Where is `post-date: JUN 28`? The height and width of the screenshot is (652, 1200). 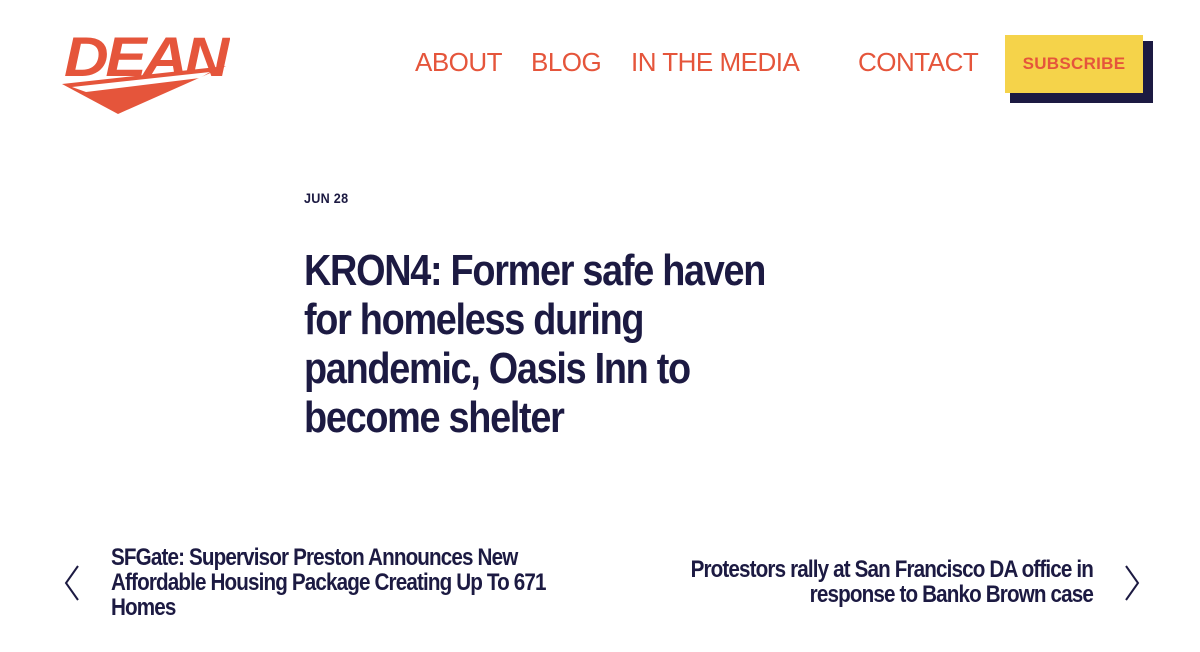 post-date: JUN 28 is located at coordinates (326, 198).